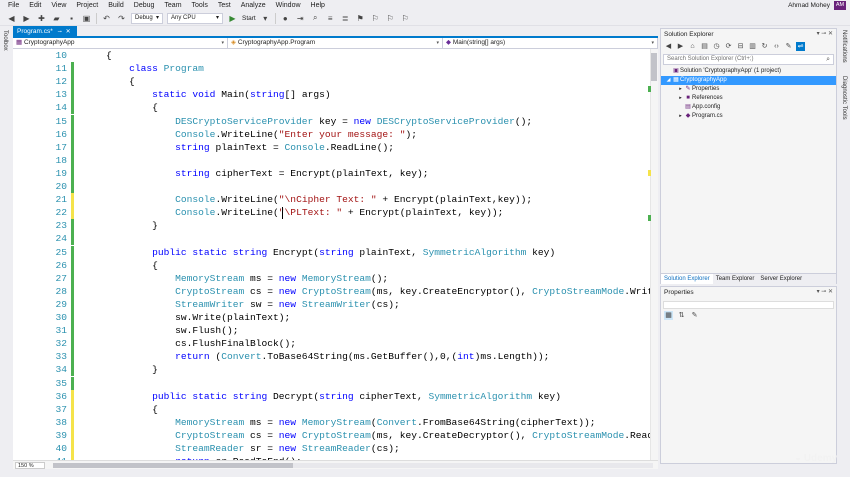  I want to click on menu-window: Window, so click(288, 5).